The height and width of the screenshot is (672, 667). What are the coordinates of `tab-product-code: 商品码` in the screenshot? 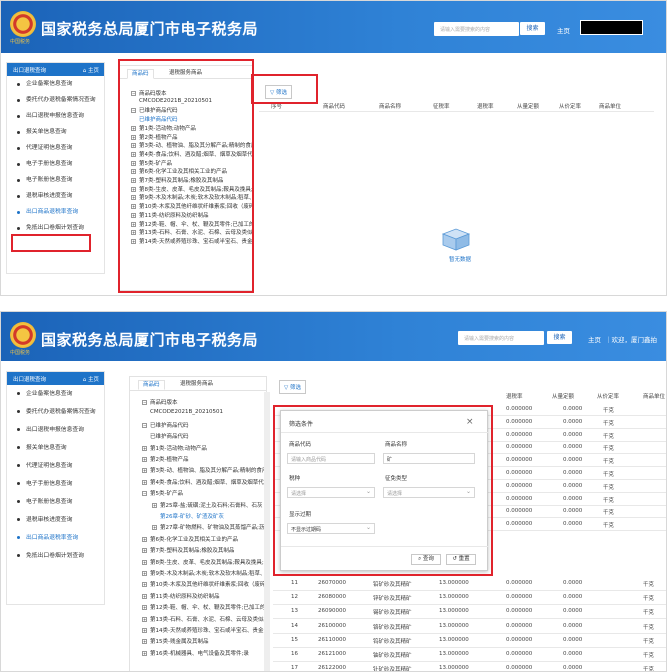 It's located at (151, 385).